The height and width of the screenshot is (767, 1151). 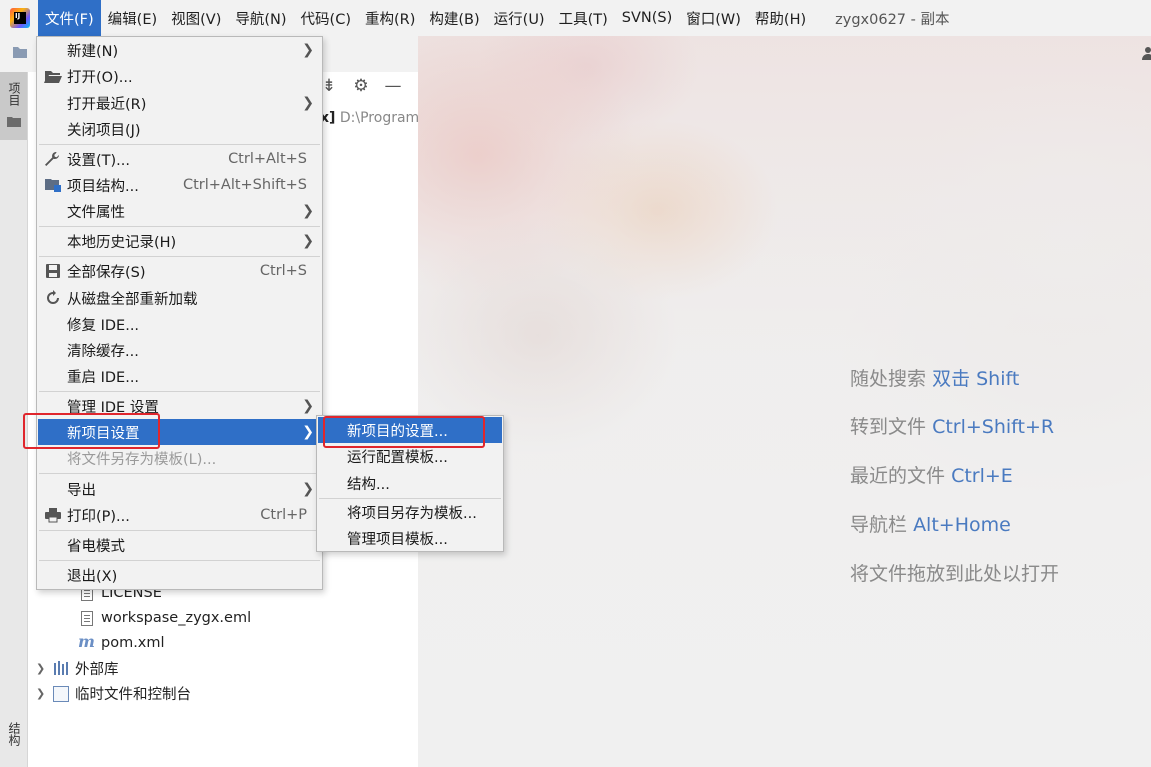 What do you see at coordinates (454, 18) in the screenshot?
I see `menu-build: 构建(B)` at bounding box center [454, 18].